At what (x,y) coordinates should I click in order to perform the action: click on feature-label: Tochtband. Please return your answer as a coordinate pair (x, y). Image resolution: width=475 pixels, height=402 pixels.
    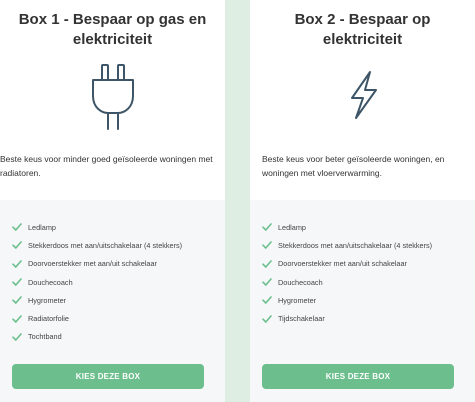
    Looking at the image, I should click on (45, 337).